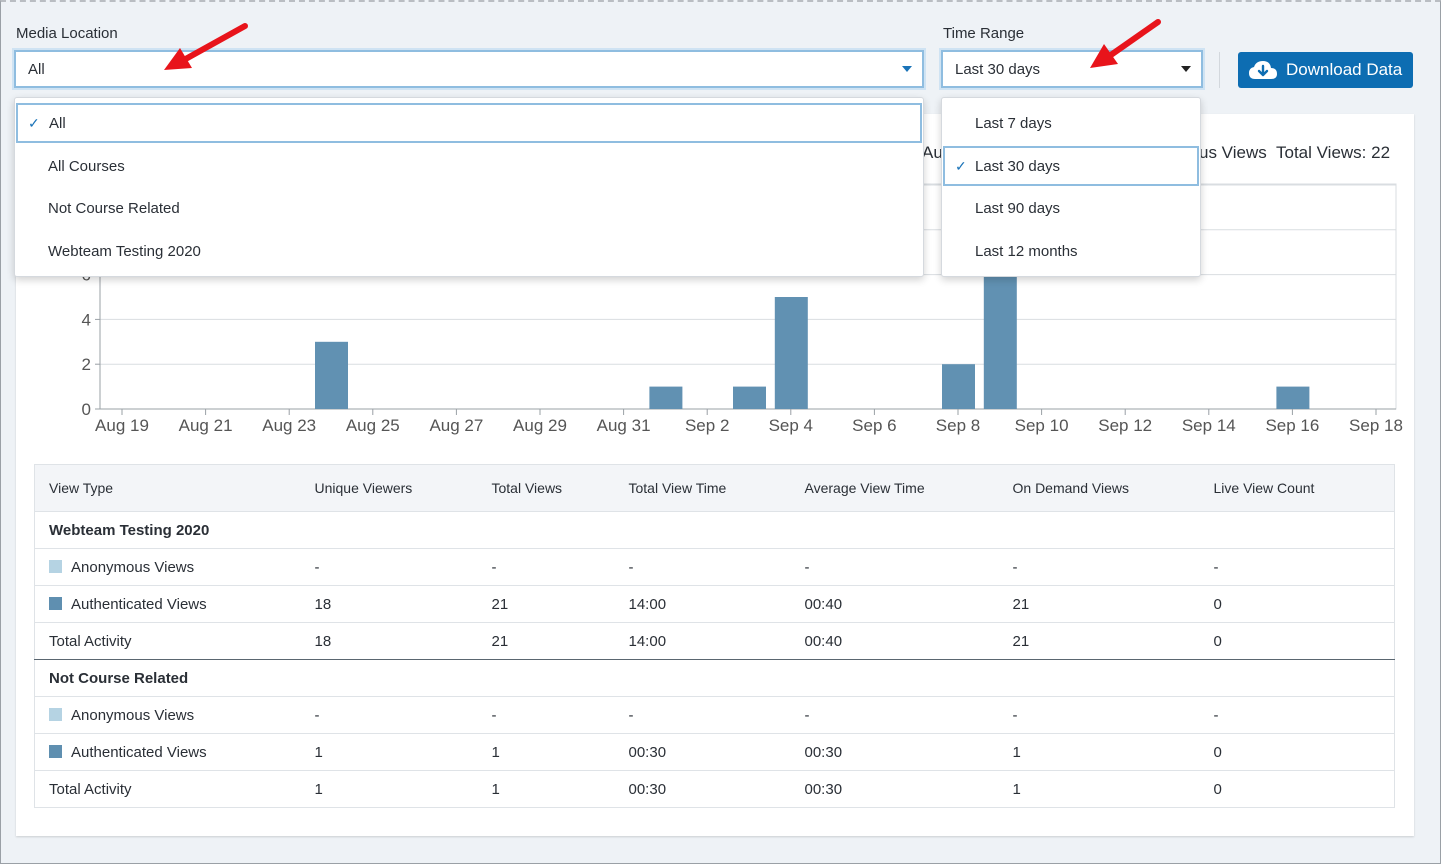  Describe the element at coordinates (1071, 251) in the screenshot. I see `menu-option-last-12-months: Last 12 months` at that location.